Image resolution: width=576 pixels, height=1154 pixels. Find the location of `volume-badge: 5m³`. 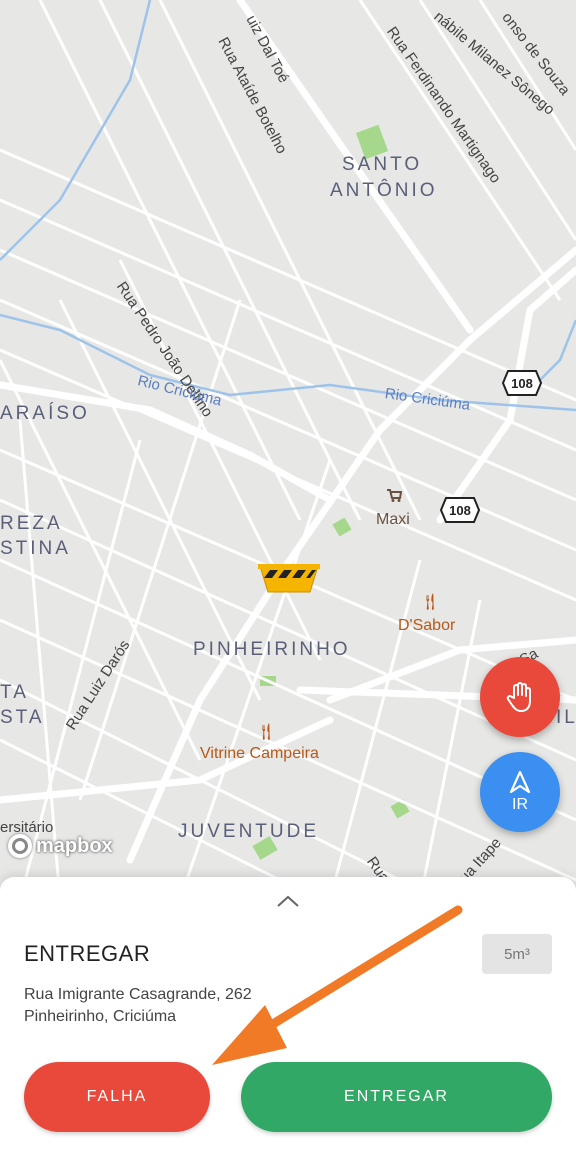

volume-badge: 5m³ is located at coordinates (517, 954).